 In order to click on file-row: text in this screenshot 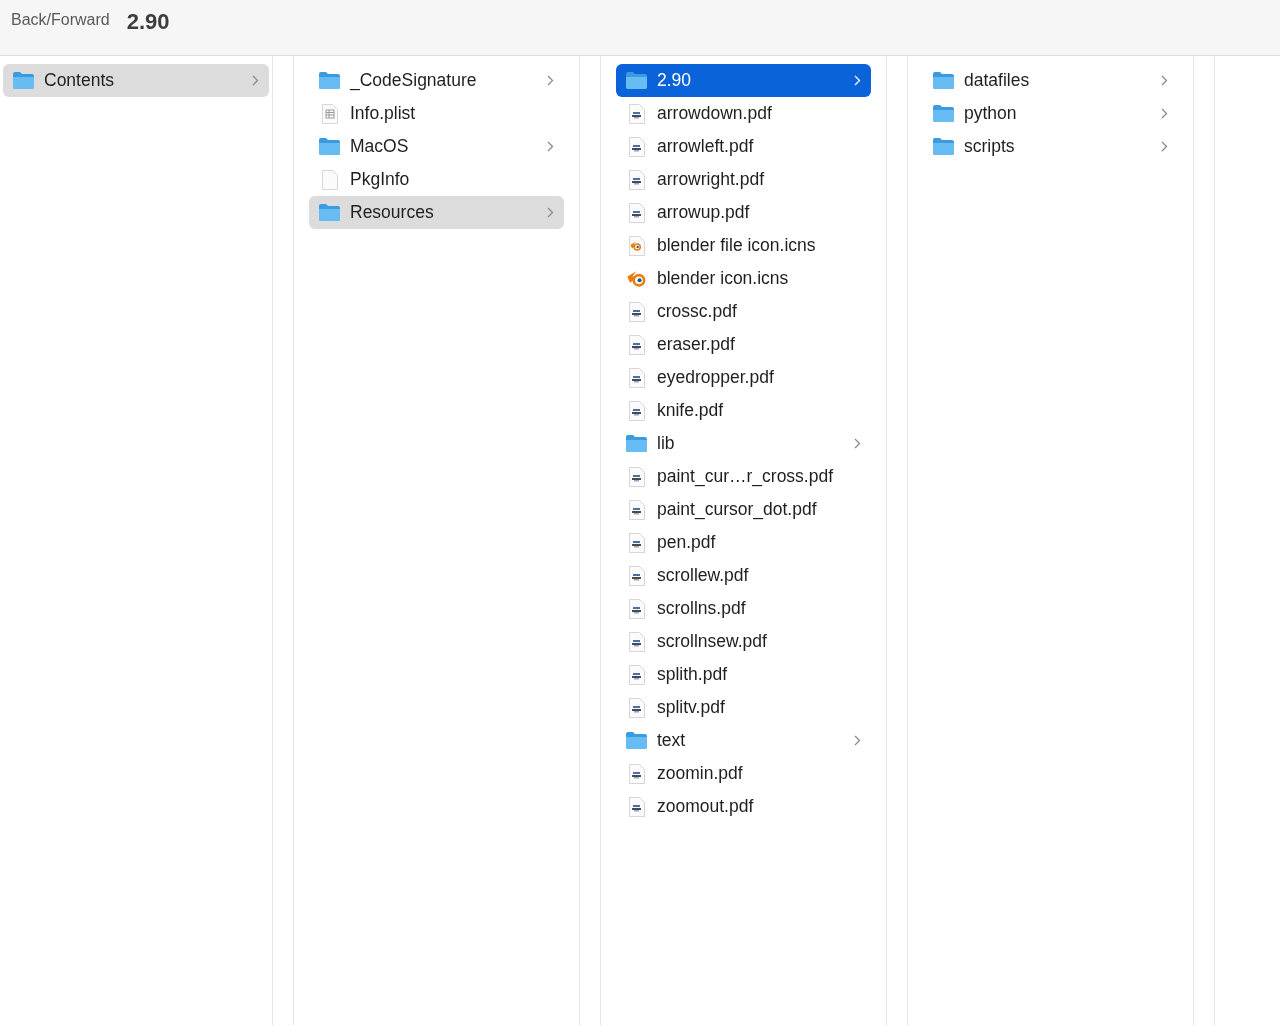, I will do `click(743, 740)`.